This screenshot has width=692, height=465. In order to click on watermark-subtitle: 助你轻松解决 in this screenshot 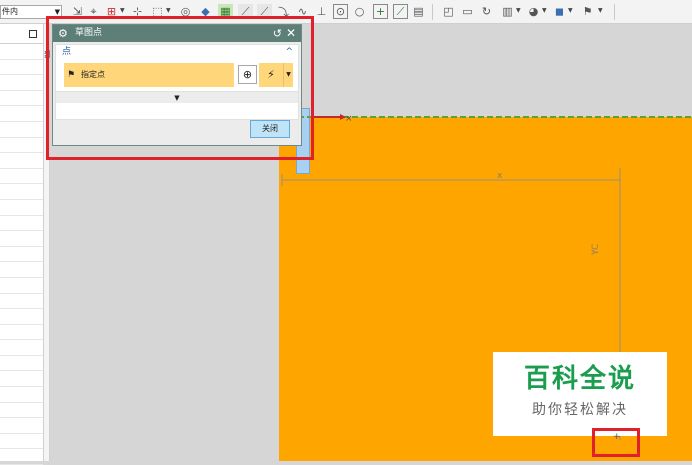, I will do `click(580, 410)`.